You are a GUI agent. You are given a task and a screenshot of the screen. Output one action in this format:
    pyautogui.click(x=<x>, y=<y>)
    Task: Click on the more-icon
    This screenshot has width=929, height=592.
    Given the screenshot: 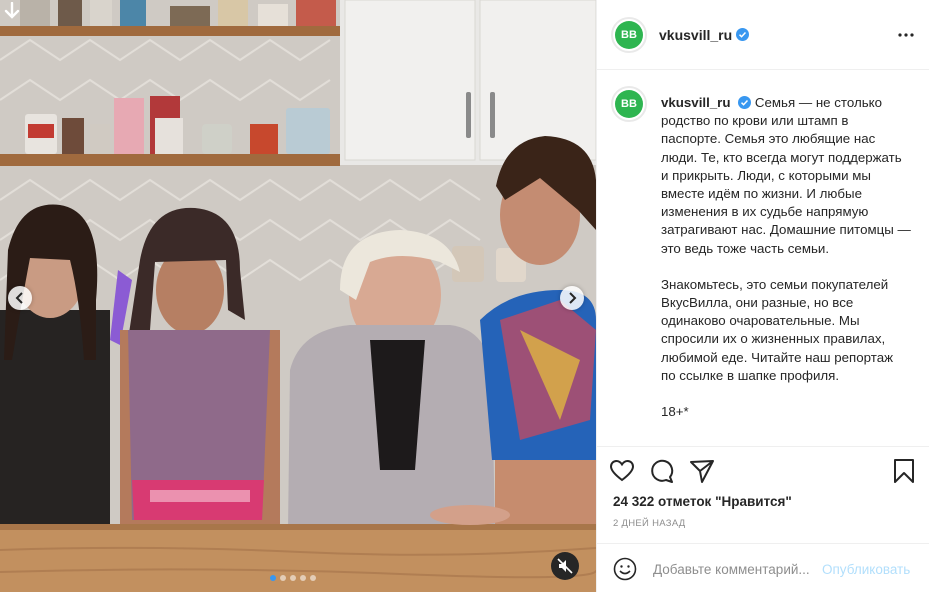 What is the action you would take?
    pyautogui.click(x=906, y=35)
    